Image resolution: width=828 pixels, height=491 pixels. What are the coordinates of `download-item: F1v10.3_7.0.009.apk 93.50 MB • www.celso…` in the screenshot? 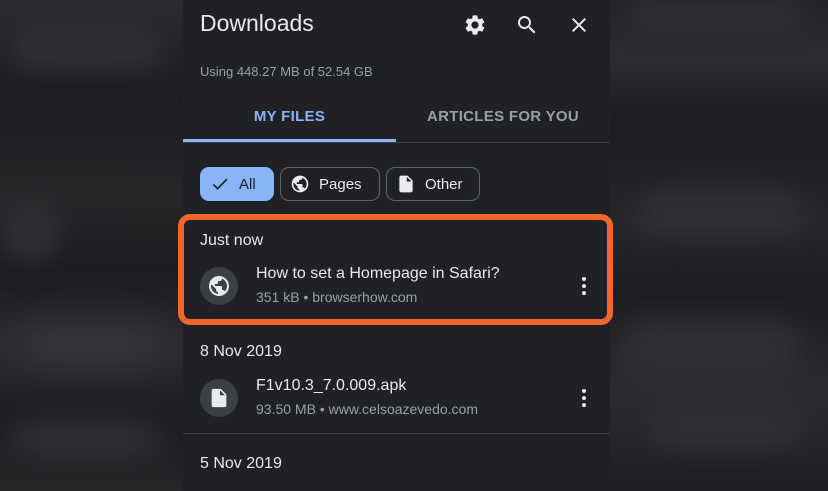 It's located at (396, 398).